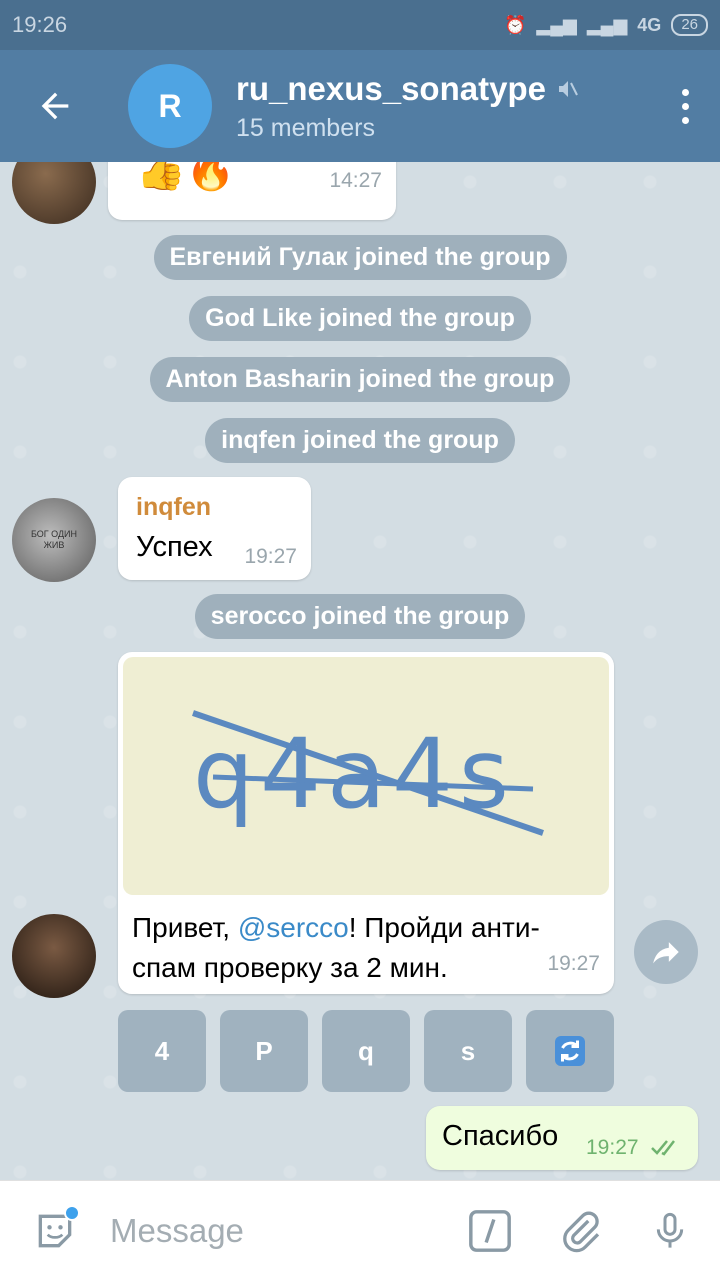  I want to click on service-message: Anton Basharin joined the group, so click(360, 379).